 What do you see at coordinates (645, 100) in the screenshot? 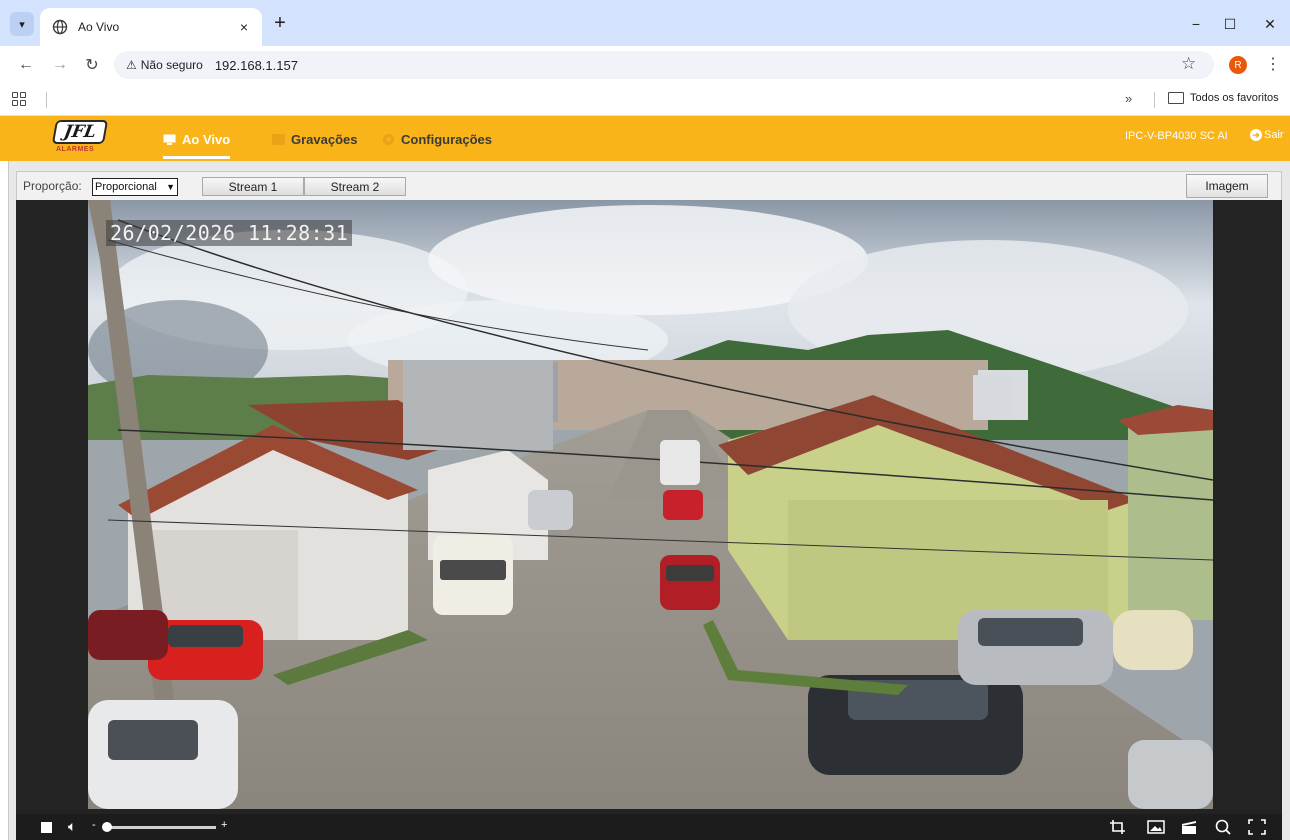
I see `bookmarks-bar: » Todos os favoritos` at bounding box center [645, 100].